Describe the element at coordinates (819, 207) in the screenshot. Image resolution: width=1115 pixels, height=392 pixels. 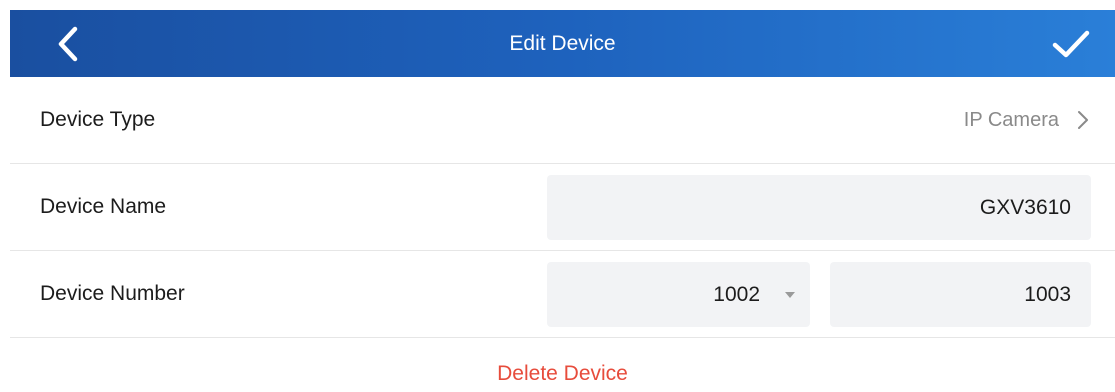
I see `device-name-input: GXV3610` at that location.